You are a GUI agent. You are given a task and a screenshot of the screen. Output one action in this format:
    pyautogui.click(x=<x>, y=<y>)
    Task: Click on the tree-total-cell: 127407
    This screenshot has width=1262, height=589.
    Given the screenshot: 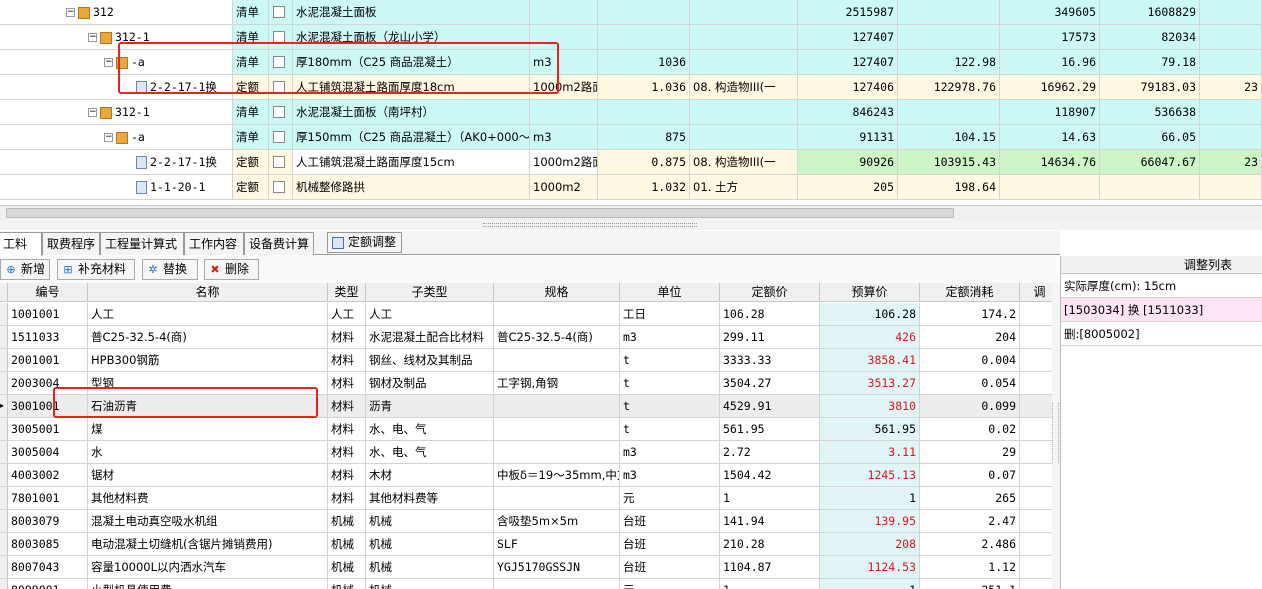 What is the action you would take?
    pyautogui.click(x=848, y=62)
    